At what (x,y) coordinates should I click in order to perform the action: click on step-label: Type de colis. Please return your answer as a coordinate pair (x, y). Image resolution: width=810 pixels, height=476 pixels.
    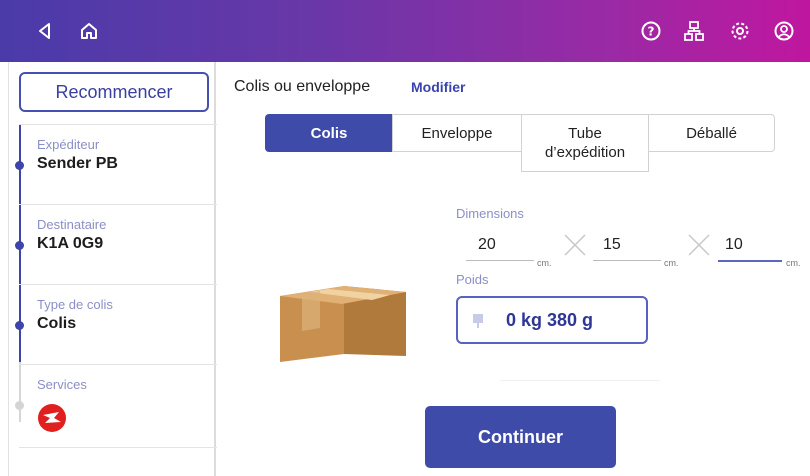
    Looking at the image, I should click on (75, 304).